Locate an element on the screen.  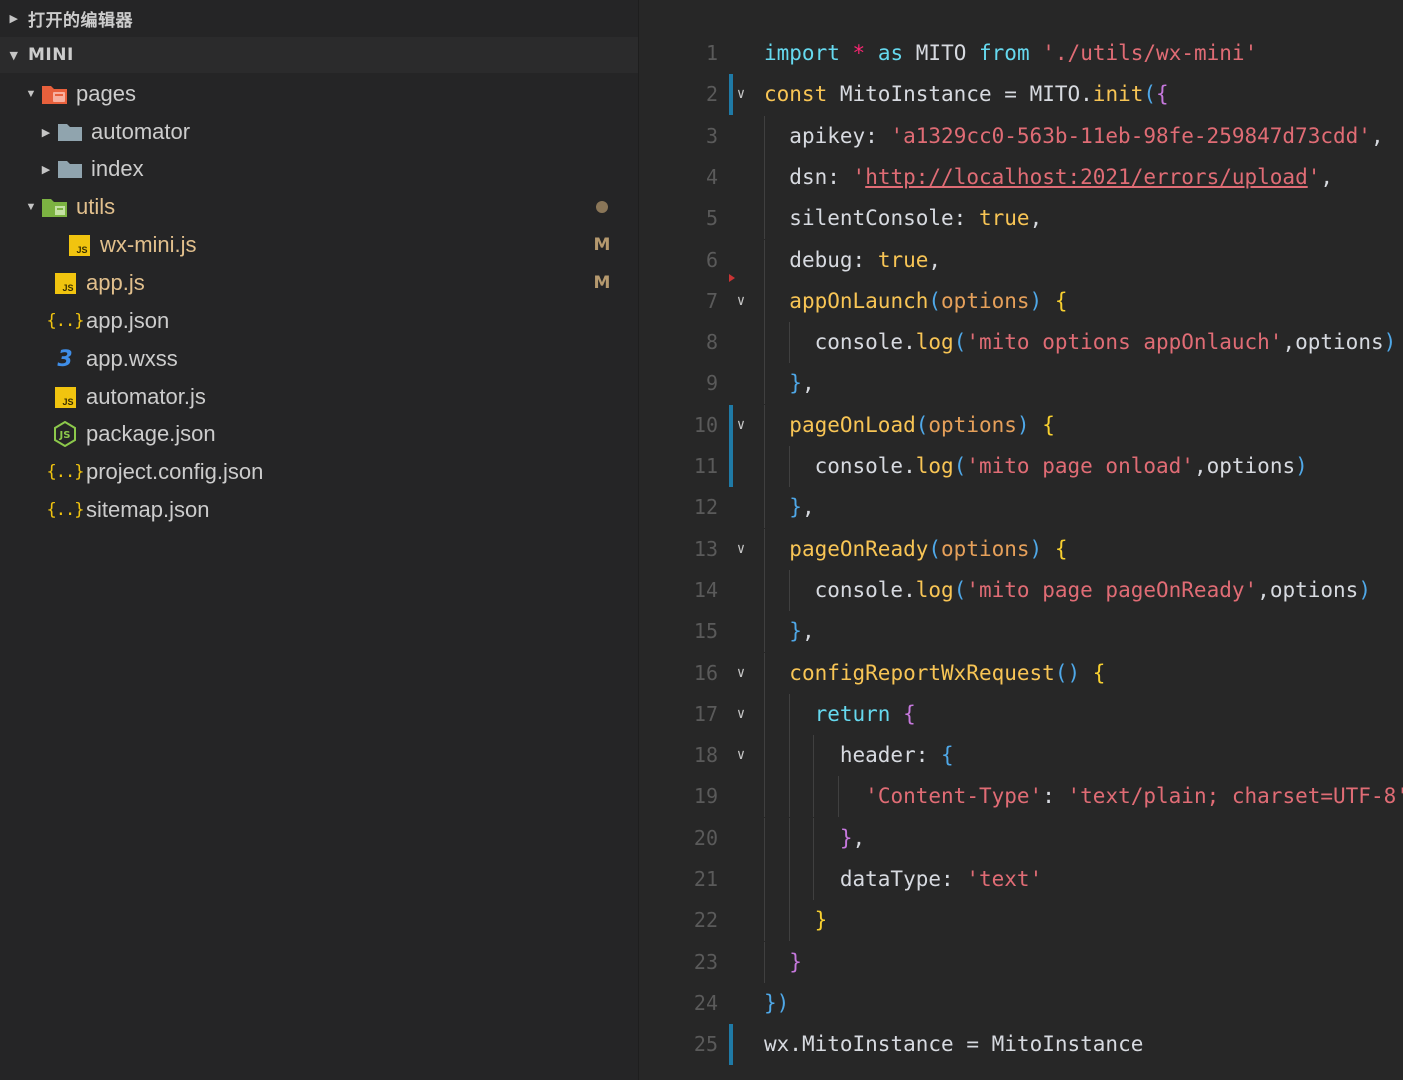
tree-item-label: package.json is located at coordinates (151, 433).